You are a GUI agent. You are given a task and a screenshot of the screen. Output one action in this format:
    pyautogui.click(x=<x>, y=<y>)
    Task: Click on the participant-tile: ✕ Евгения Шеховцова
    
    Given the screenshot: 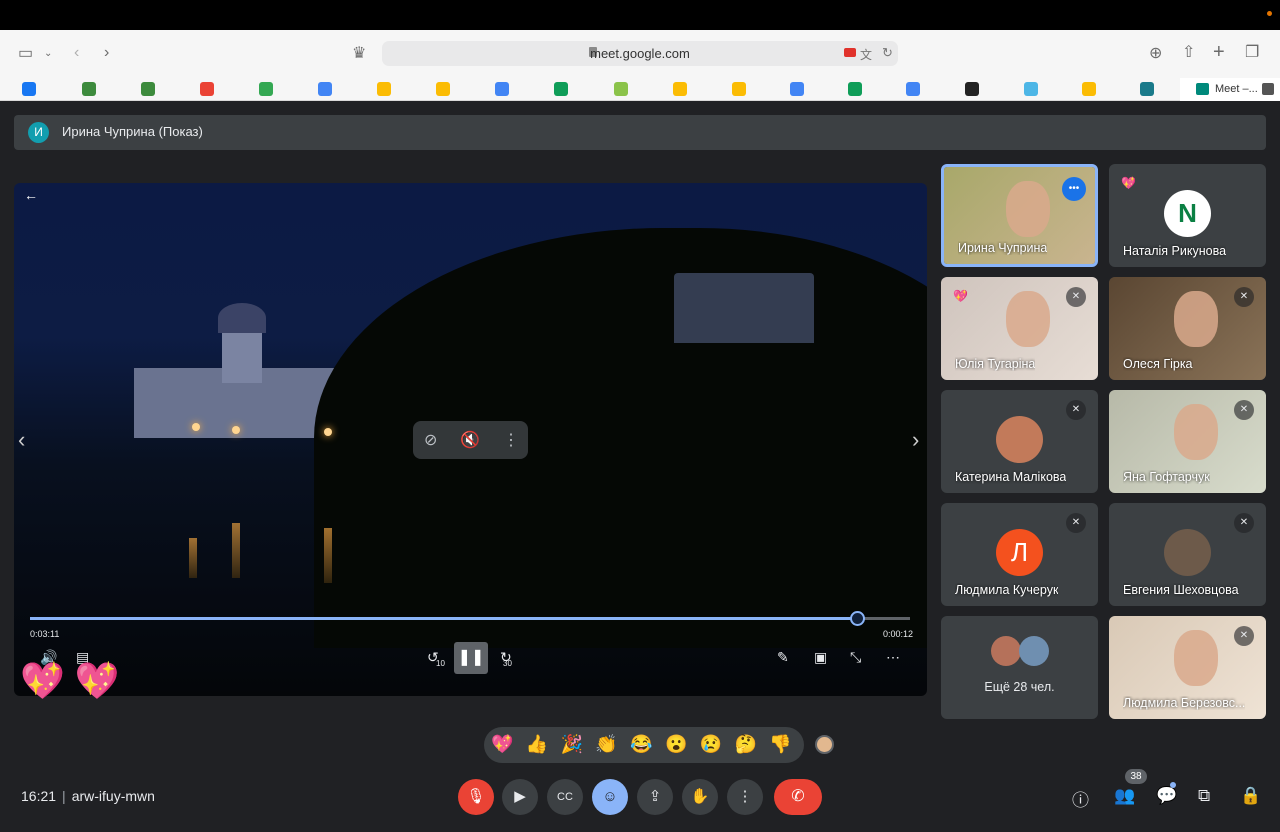 What is the action you would take?
    pyautogui.click(x=1187, y=554)
    